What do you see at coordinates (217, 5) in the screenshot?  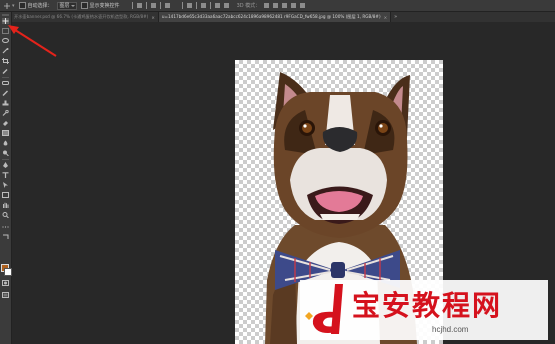 I see `distribute-right-icon` at bounding box center [217, 5].